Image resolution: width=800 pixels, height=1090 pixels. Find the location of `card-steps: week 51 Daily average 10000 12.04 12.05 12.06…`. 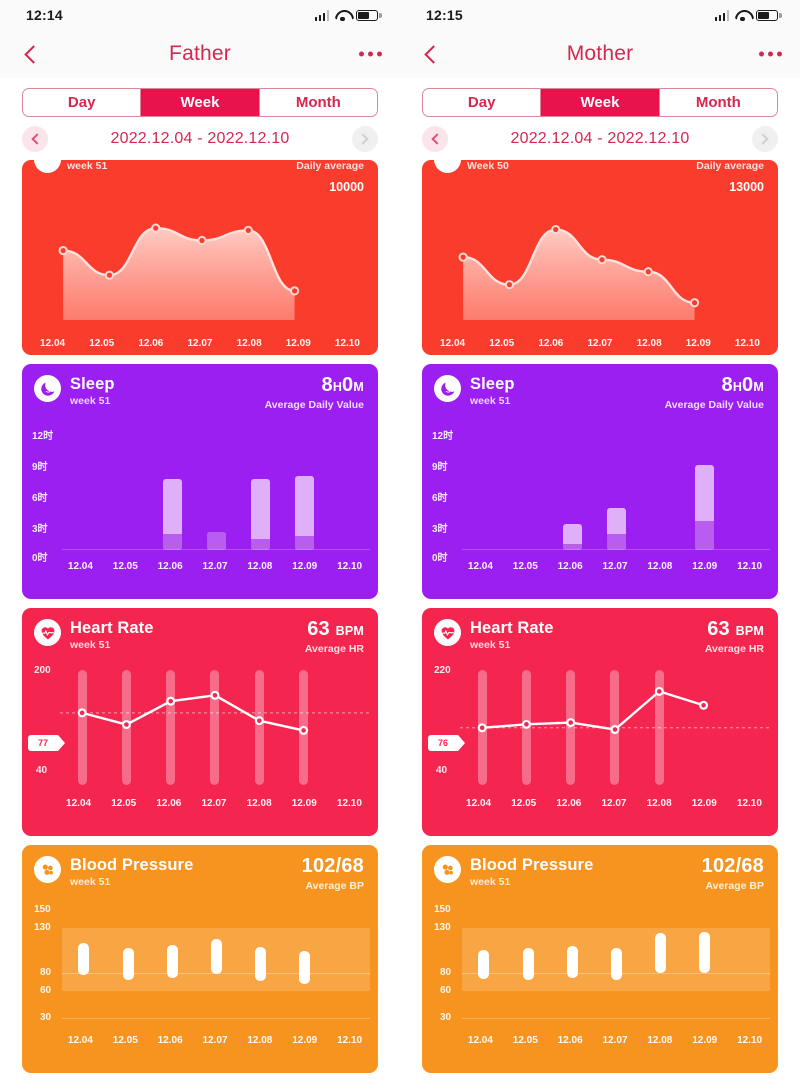

card-steps: week 51 Daily average 10000 12.04 12.05 12.06… is located at coordinates (200, 257).